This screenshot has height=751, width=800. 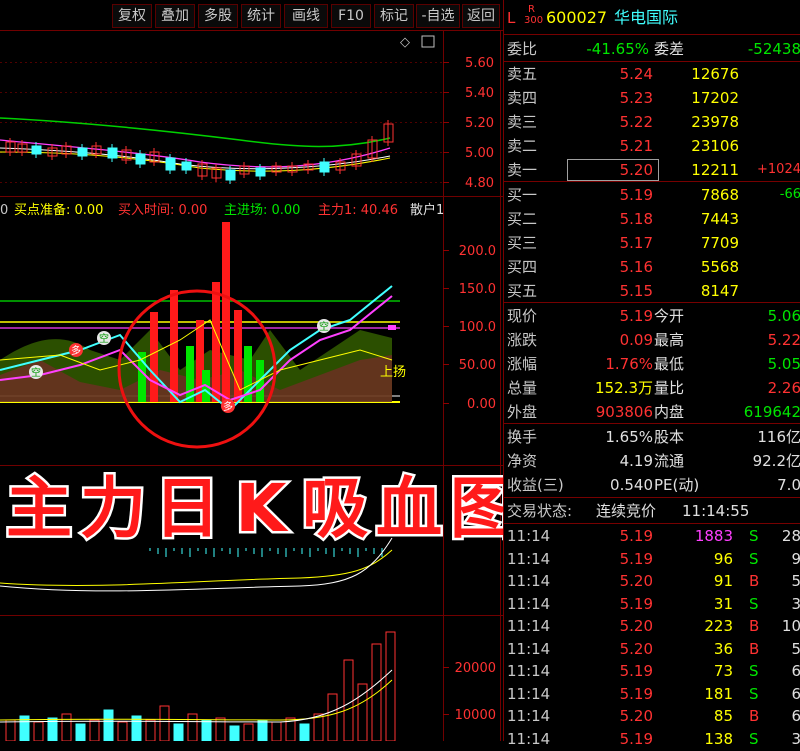 I want to click on window-toggle-icon, so click(x=428, y=41).